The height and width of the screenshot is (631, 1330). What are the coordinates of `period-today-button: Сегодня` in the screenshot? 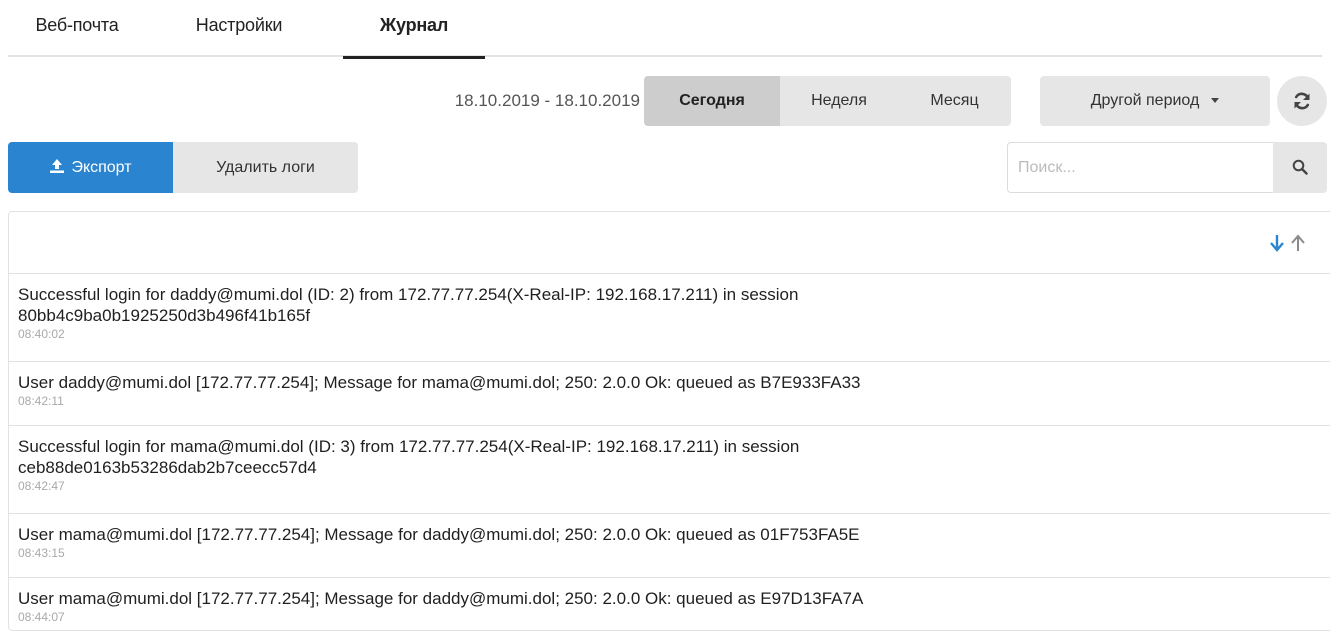 It's located at (712, 101).